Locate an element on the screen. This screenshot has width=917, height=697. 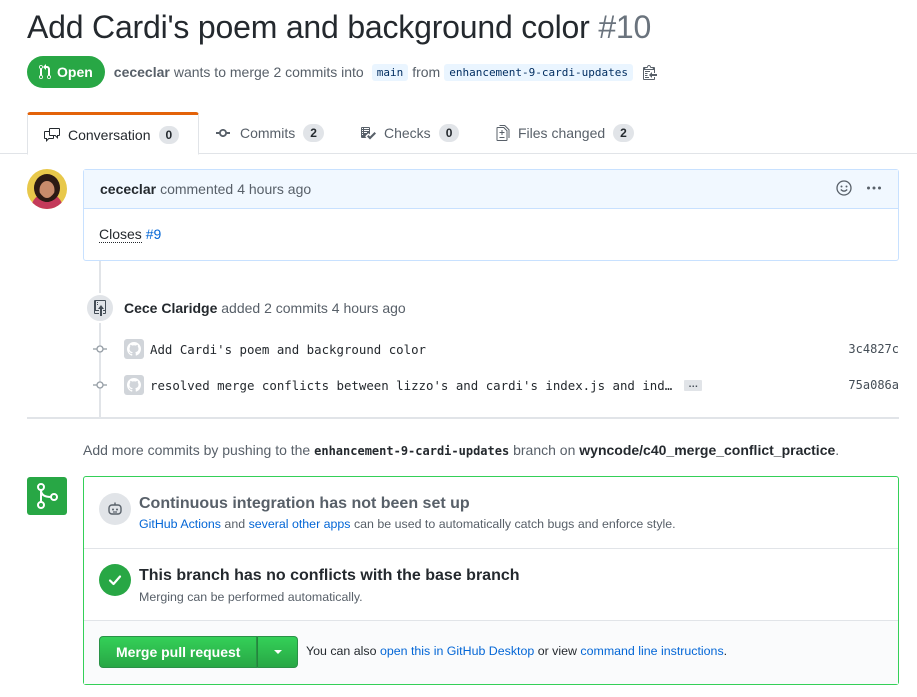
ci-status-badge is located at coordinates (115, 509).